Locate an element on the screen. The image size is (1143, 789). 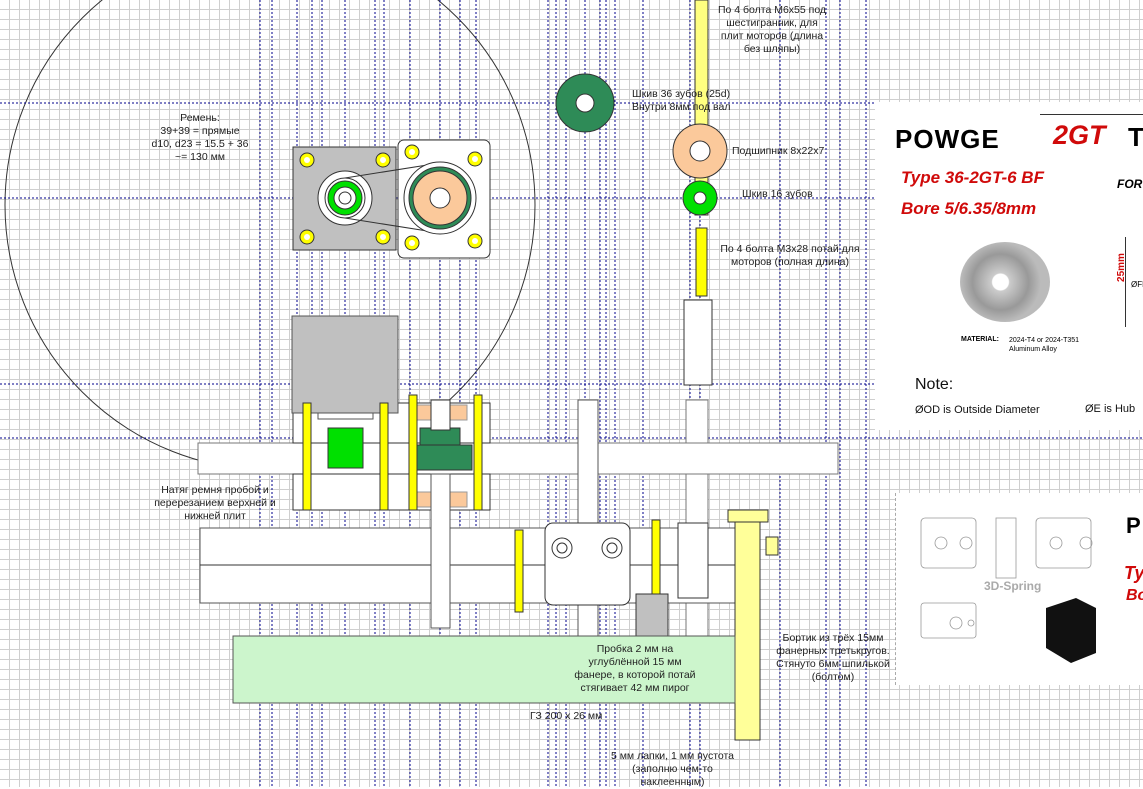
pulley16-label: Шкив 16 зубов is located at coordinates (777, 194).